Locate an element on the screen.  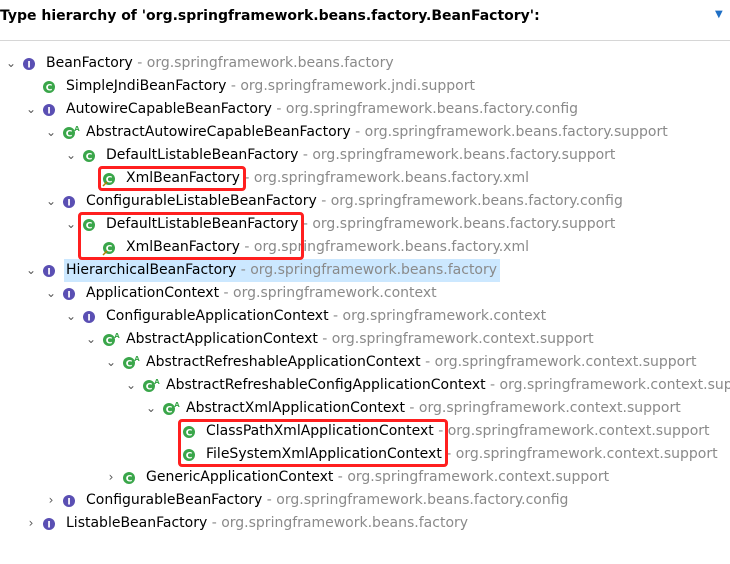
class-icon: C is located at coordinates (50, 87).